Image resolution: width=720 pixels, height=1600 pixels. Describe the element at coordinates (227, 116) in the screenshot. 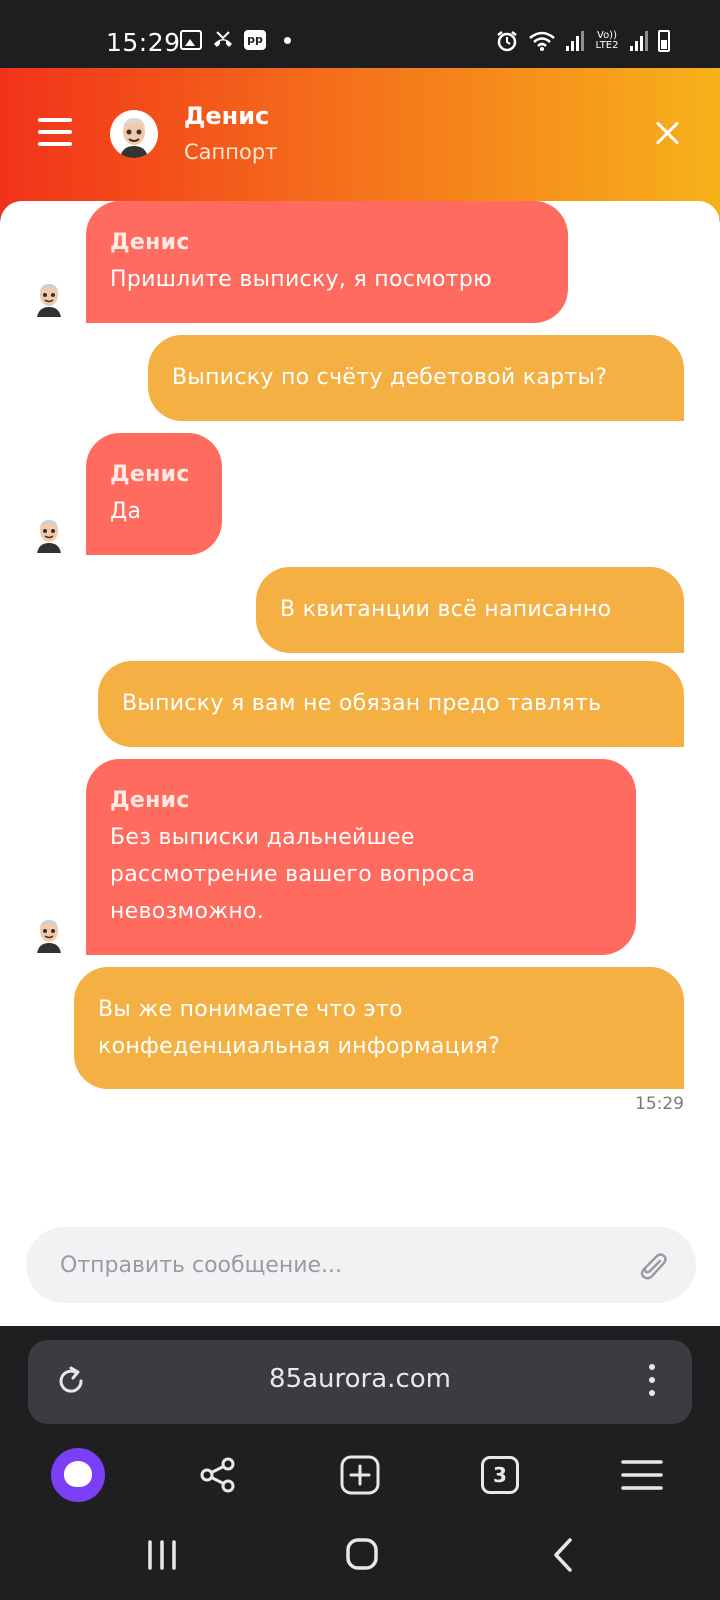

I see `agent-name: Денис` at that location.